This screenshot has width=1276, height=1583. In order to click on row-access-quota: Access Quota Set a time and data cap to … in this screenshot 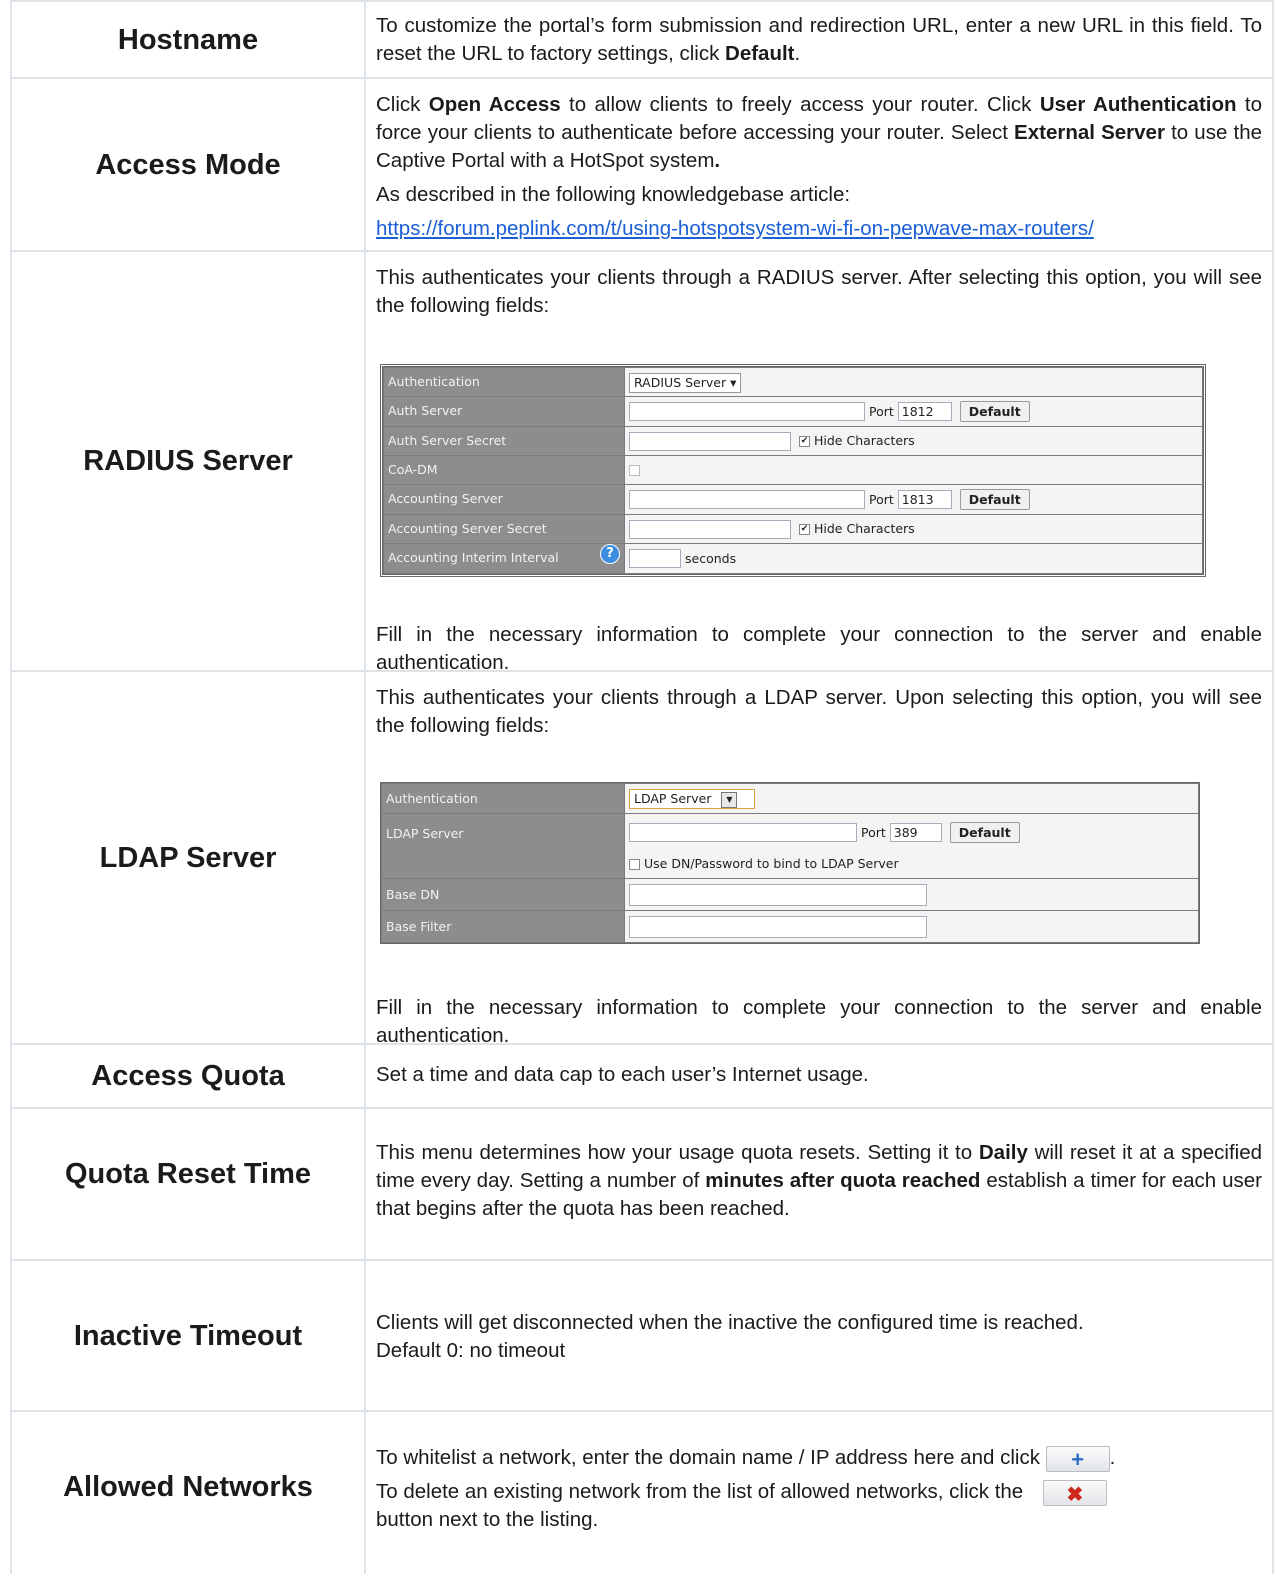, I will do `click(642, 1077)`.